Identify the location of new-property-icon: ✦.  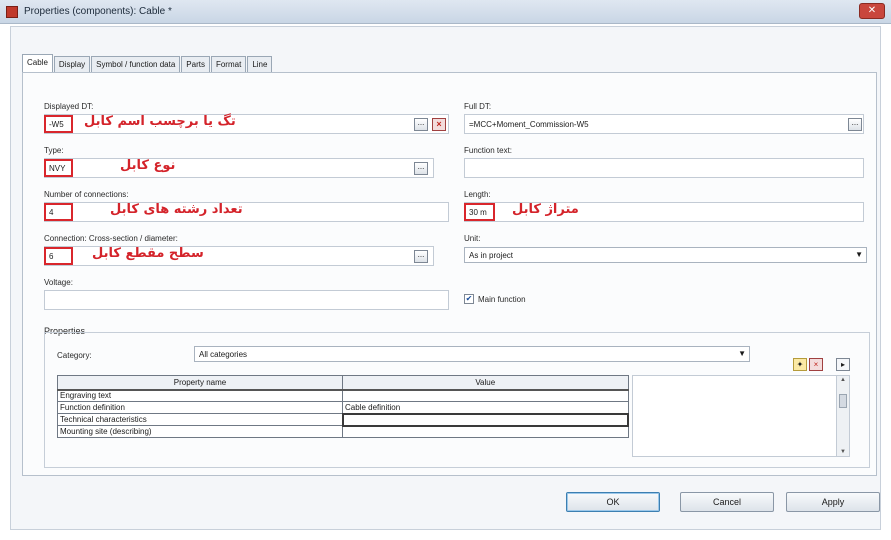
(800, 364).